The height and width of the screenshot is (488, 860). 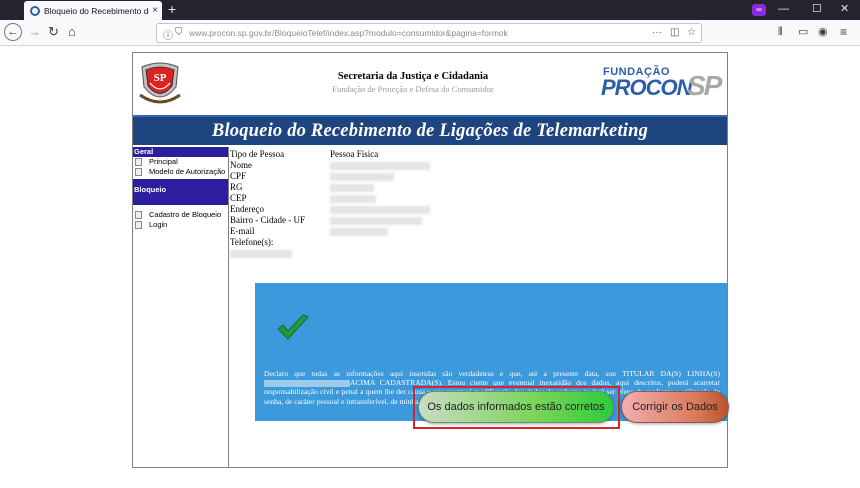 What do you see at coordinates (238, 176) in the screenshot?
I see `field-label: CPF` at bounding box center [238, 176].